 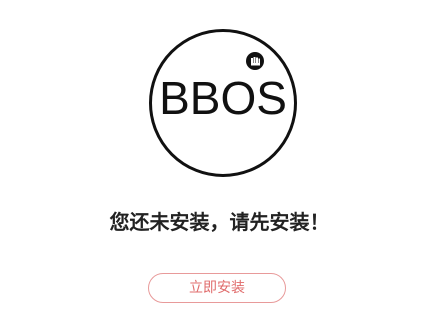 I want to click on logo-text: BBOS, so click(x=223, y=98).